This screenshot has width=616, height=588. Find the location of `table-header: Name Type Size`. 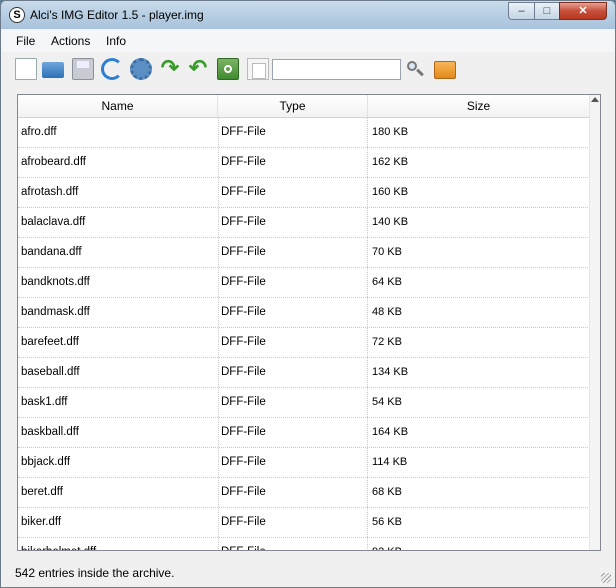

table-header: Name Type Size is located at coordinates (304, 106).